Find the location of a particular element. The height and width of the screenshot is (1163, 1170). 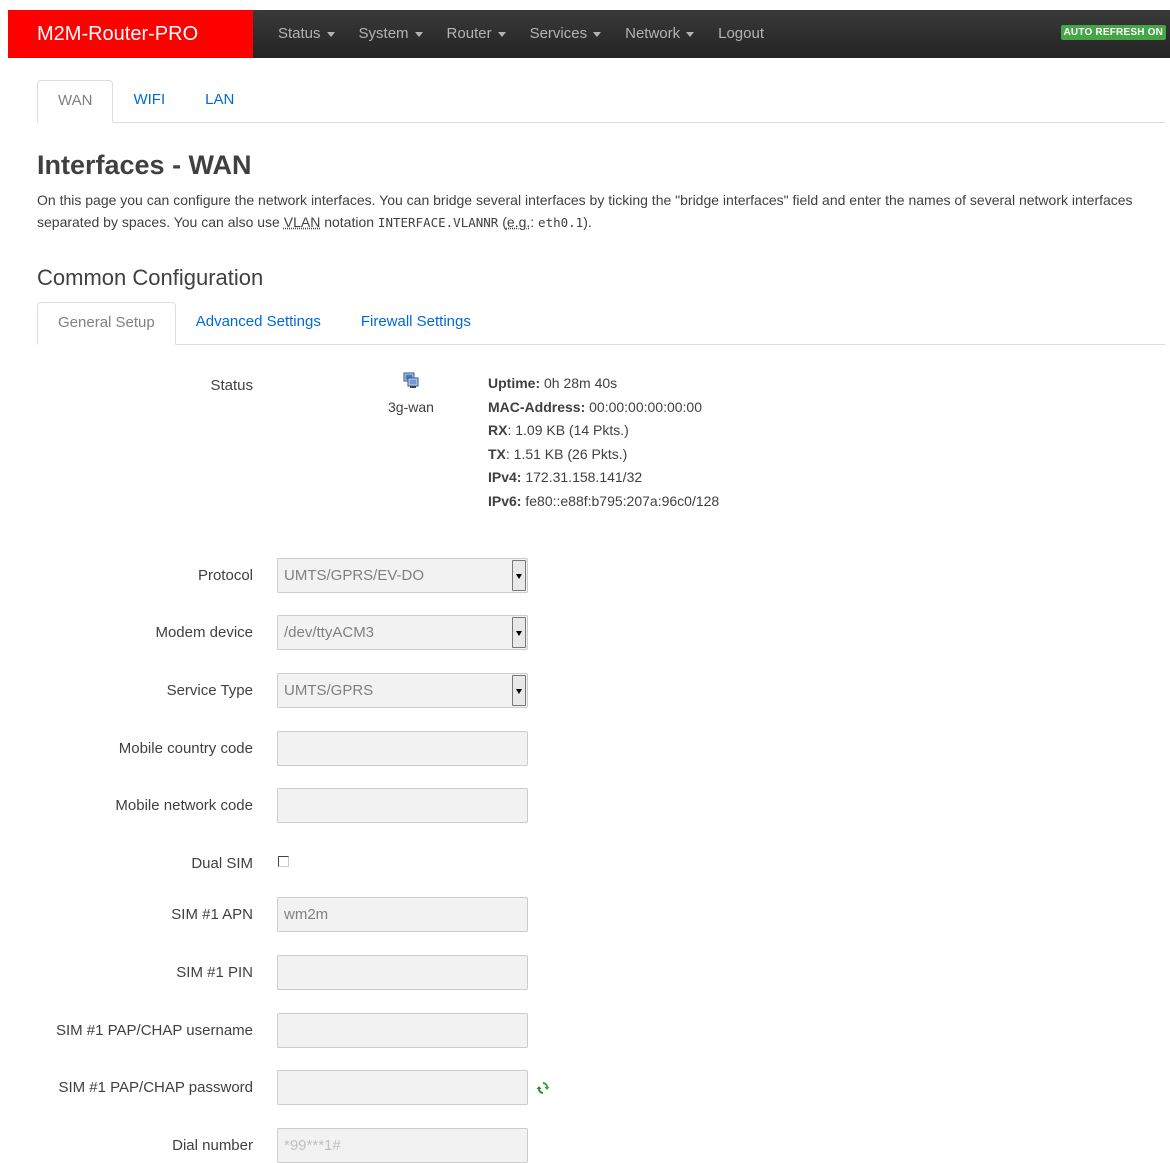

stat-rx: RX: 1.09 KB (14 Pkts.) is located at coordinates (603, 431).